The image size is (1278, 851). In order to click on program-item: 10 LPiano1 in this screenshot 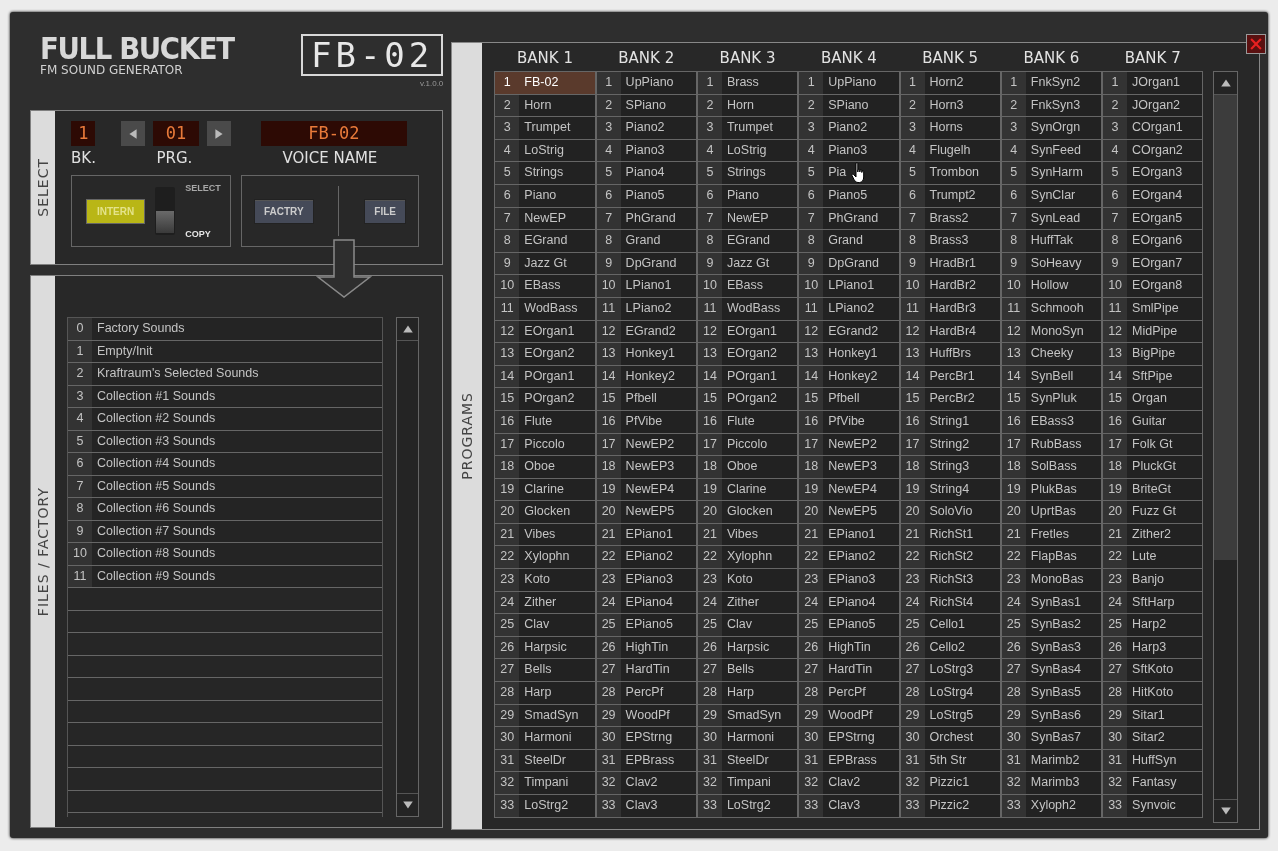, I will do `click(646, 286)`.